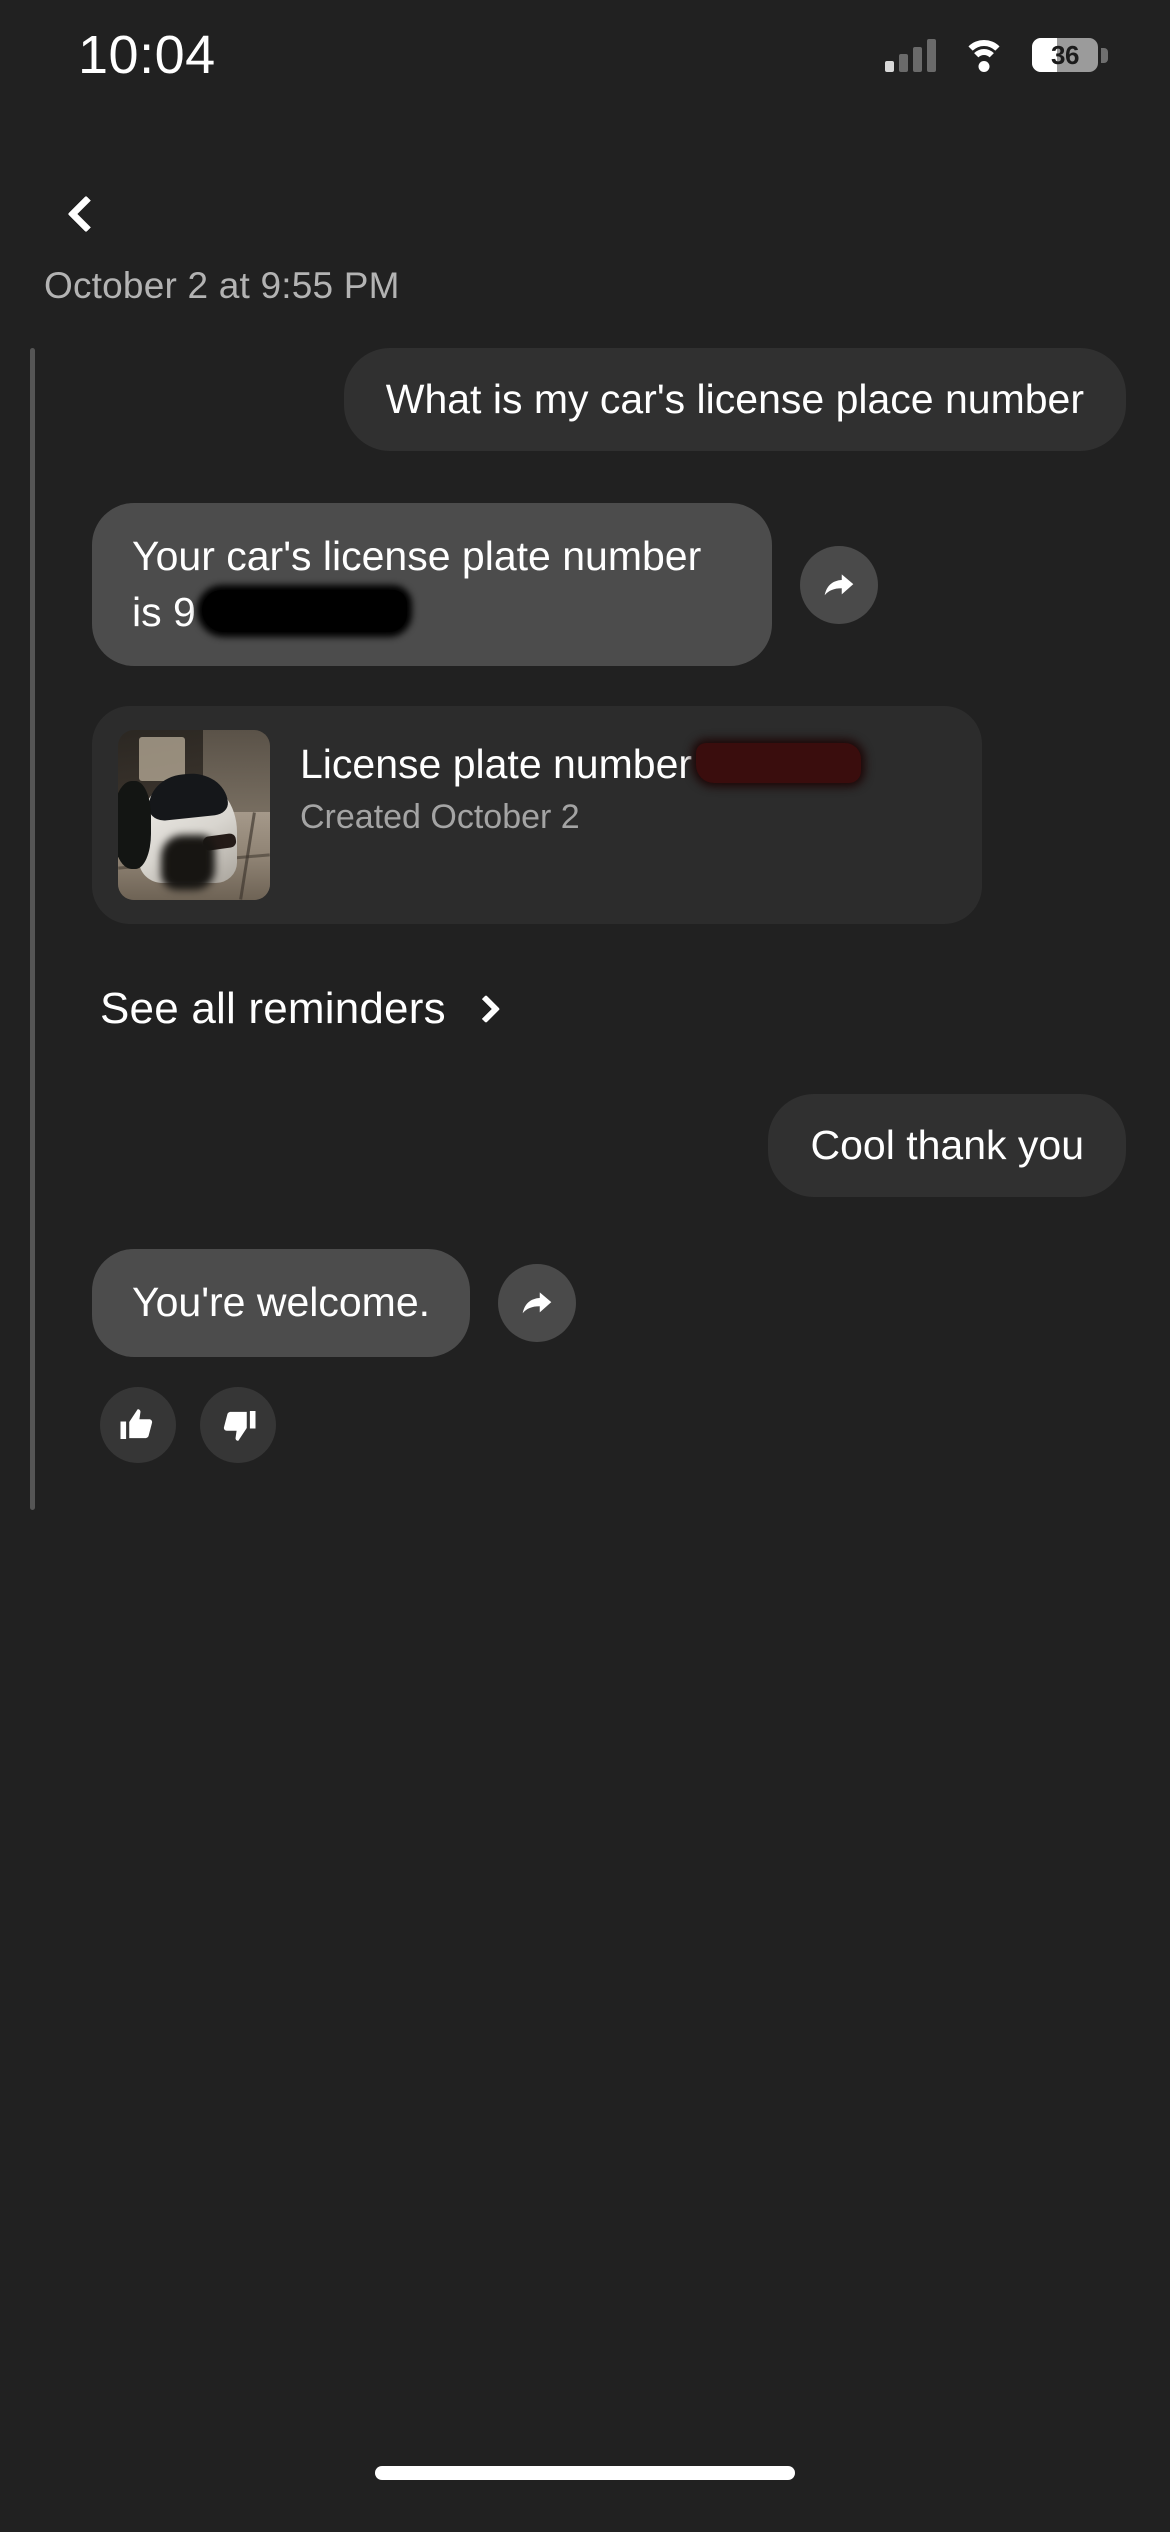  I want to click on message-row-assistant-2: You're welcome., so click(585, 1303).